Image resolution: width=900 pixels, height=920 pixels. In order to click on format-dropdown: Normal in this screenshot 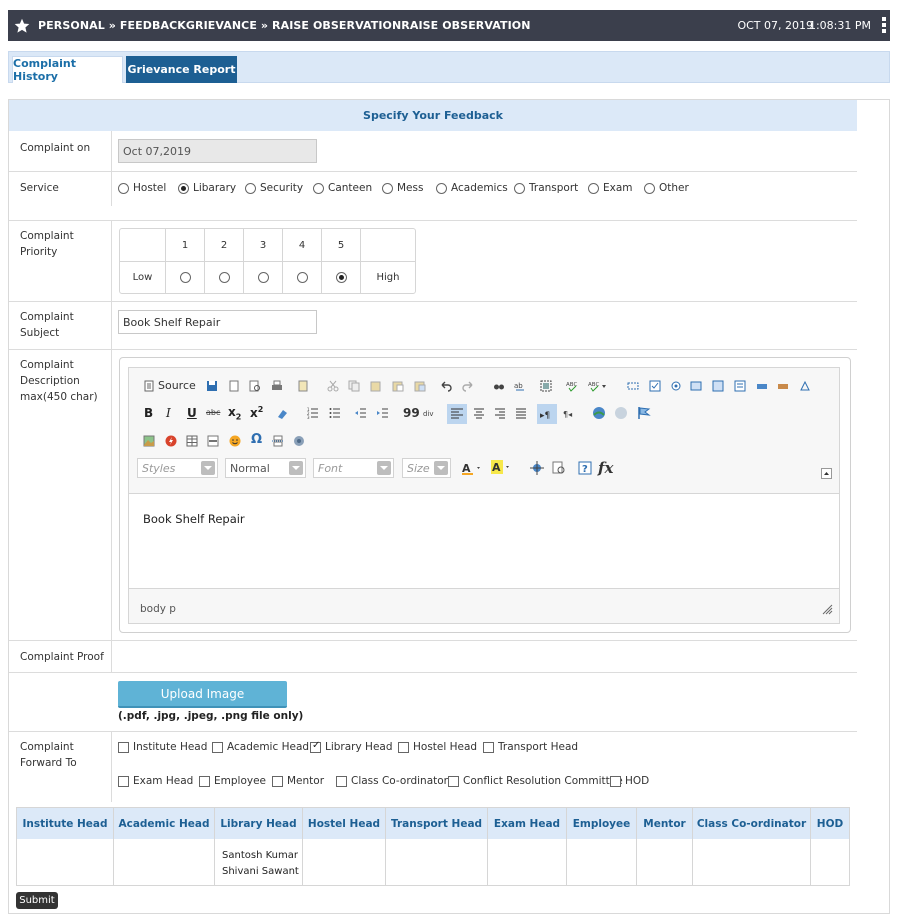, I will do `click(265, 468)`.